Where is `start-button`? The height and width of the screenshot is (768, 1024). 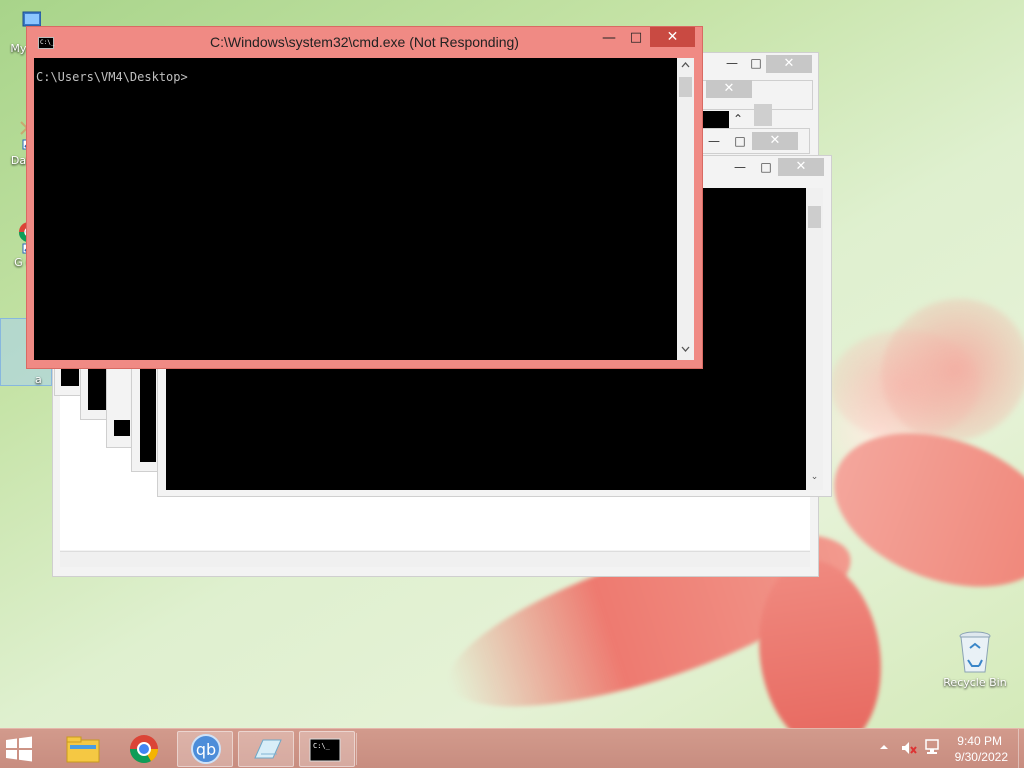 start-button is located at coordinates (23, 749).